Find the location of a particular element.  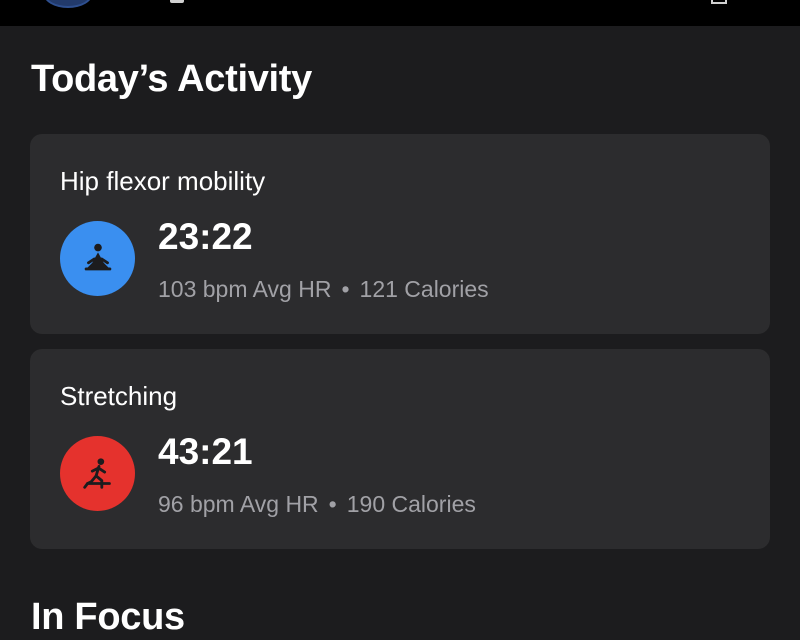

activity-stats: 103 bpm Avg HR • 121 Calories is located at coordinates (323, 289).